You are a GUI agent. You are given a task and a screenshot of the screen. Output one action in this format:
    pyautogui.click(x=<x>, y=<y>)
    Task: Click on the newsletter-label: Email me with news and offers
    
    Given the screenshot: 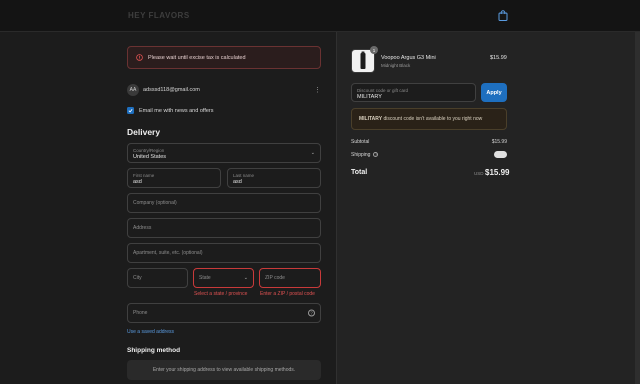 What is the action you would take?
    pyautogui.click(x=176, y=110)
    